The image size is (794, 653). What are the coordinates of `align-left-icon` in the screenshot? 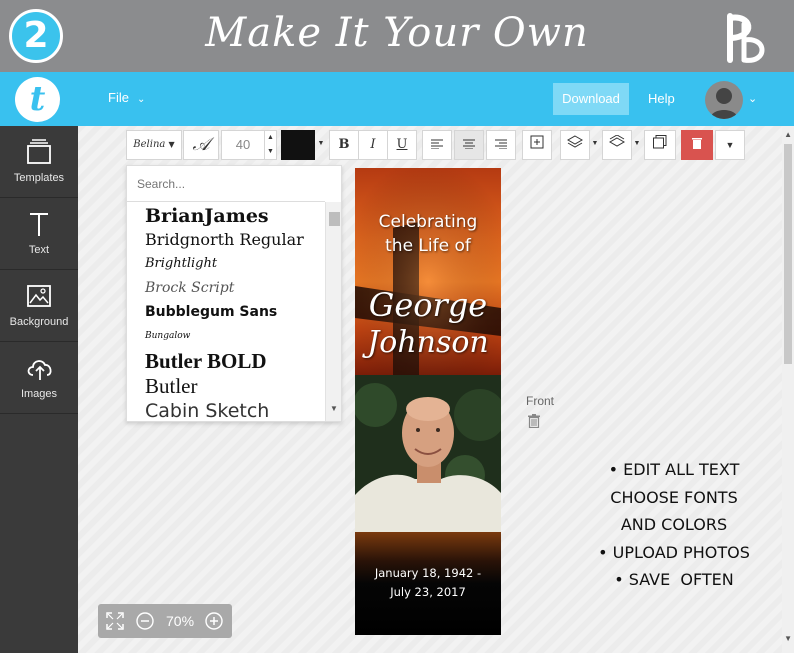 It's located at (437, 144).